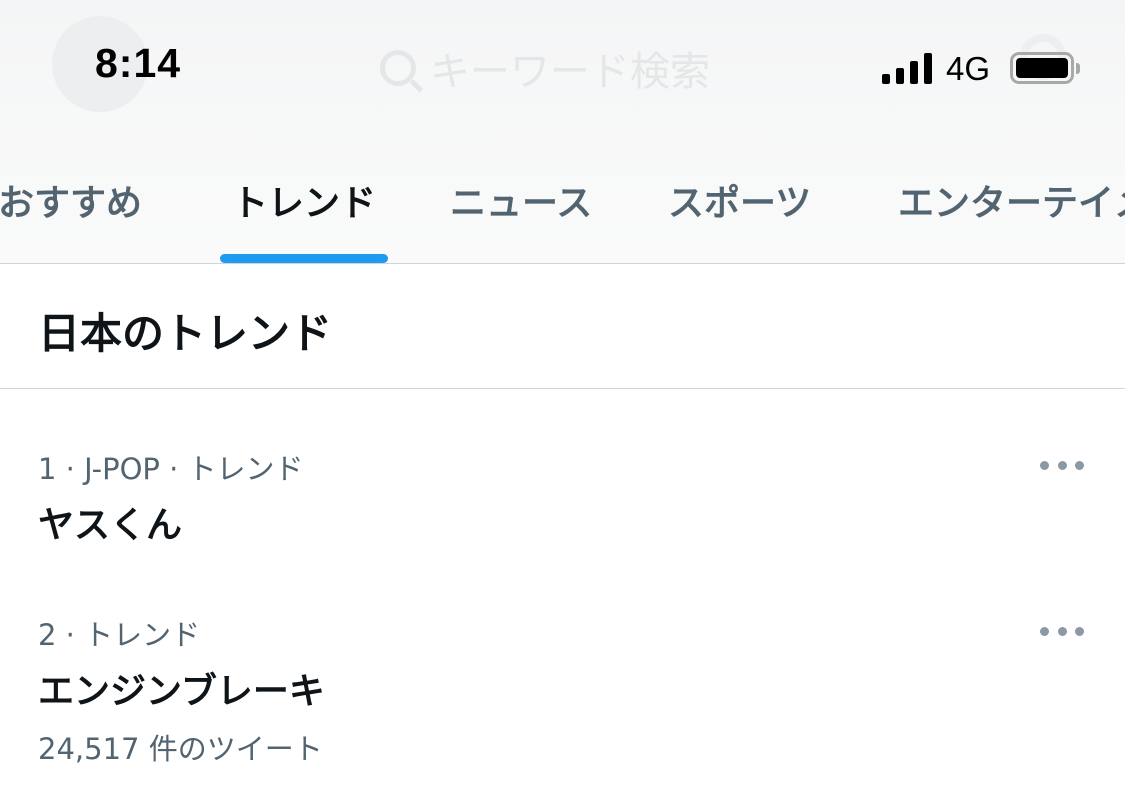  Describe the element at coordinates (908, 68) in the screenshot. I see `signal-icon` at that location.